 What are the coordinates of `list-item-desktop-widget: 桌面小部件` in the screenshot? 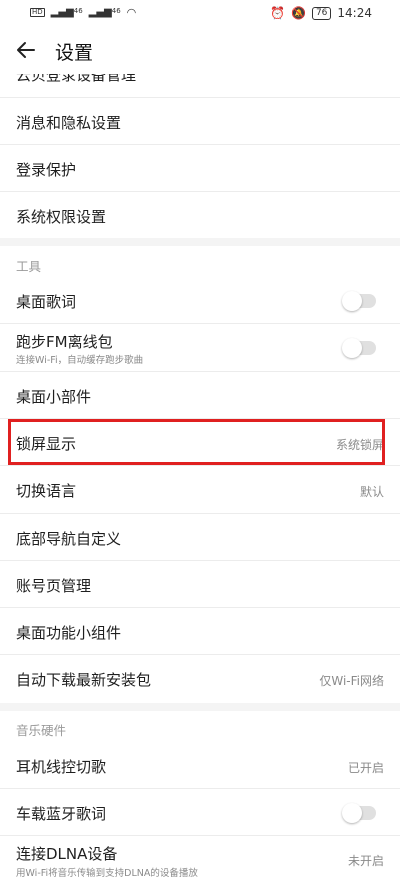 It's located at (200, 395).